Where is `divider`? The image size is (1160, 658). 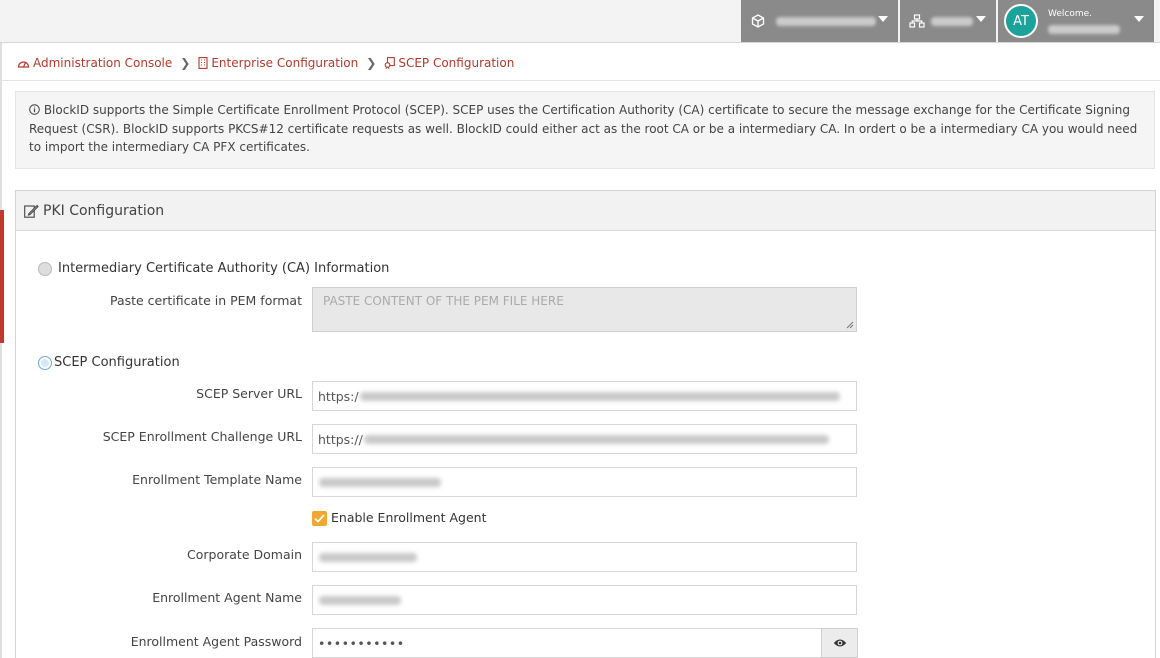
divider is located at coordinates (580, 80).